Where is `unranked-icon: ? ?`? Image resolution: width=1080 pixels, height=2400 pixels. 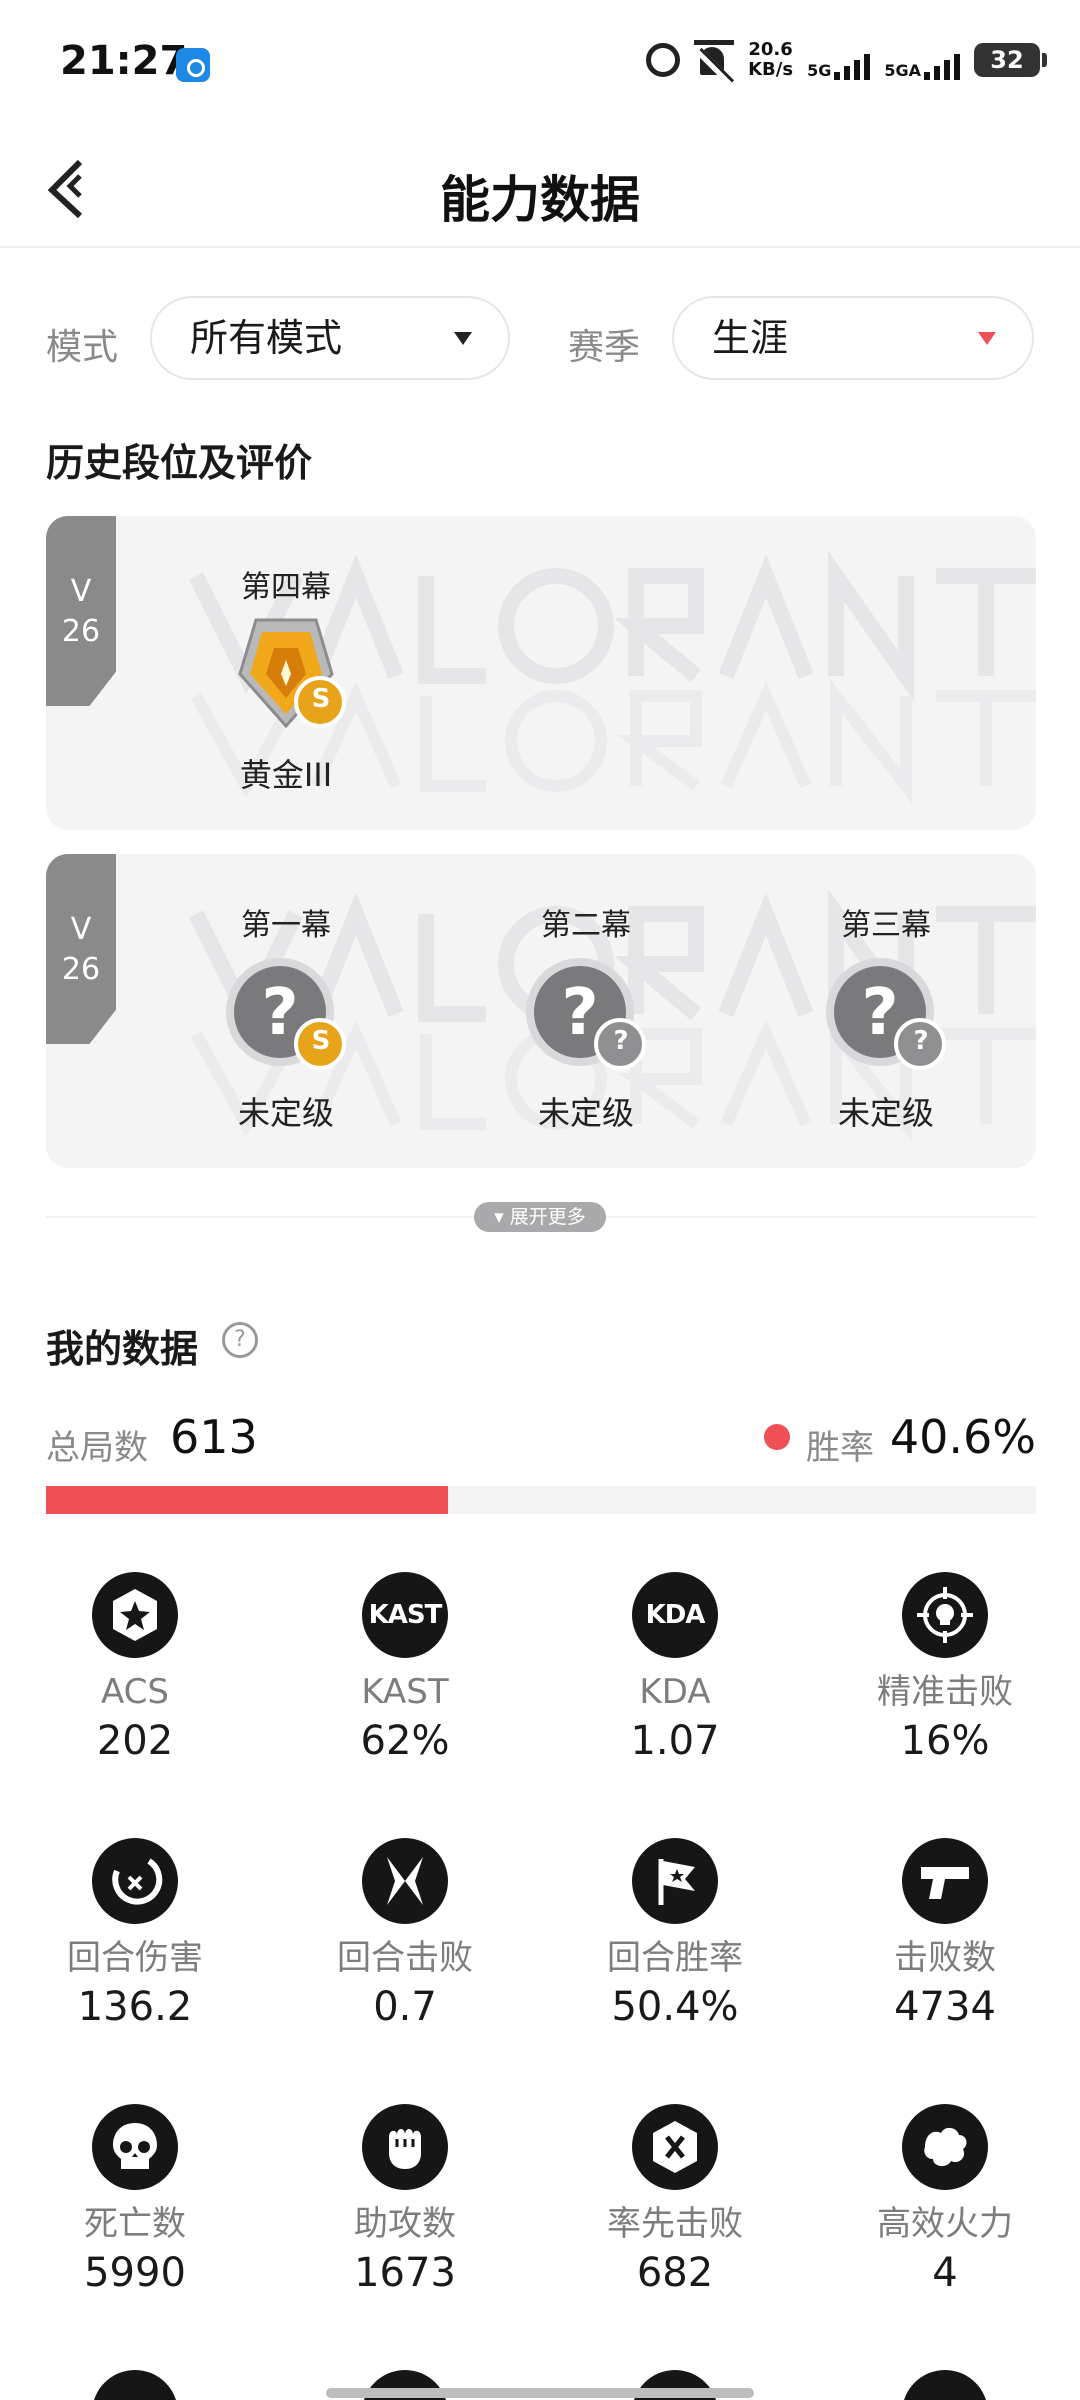
unranked-icon: ? ? is located at coordinates (586, 1017).